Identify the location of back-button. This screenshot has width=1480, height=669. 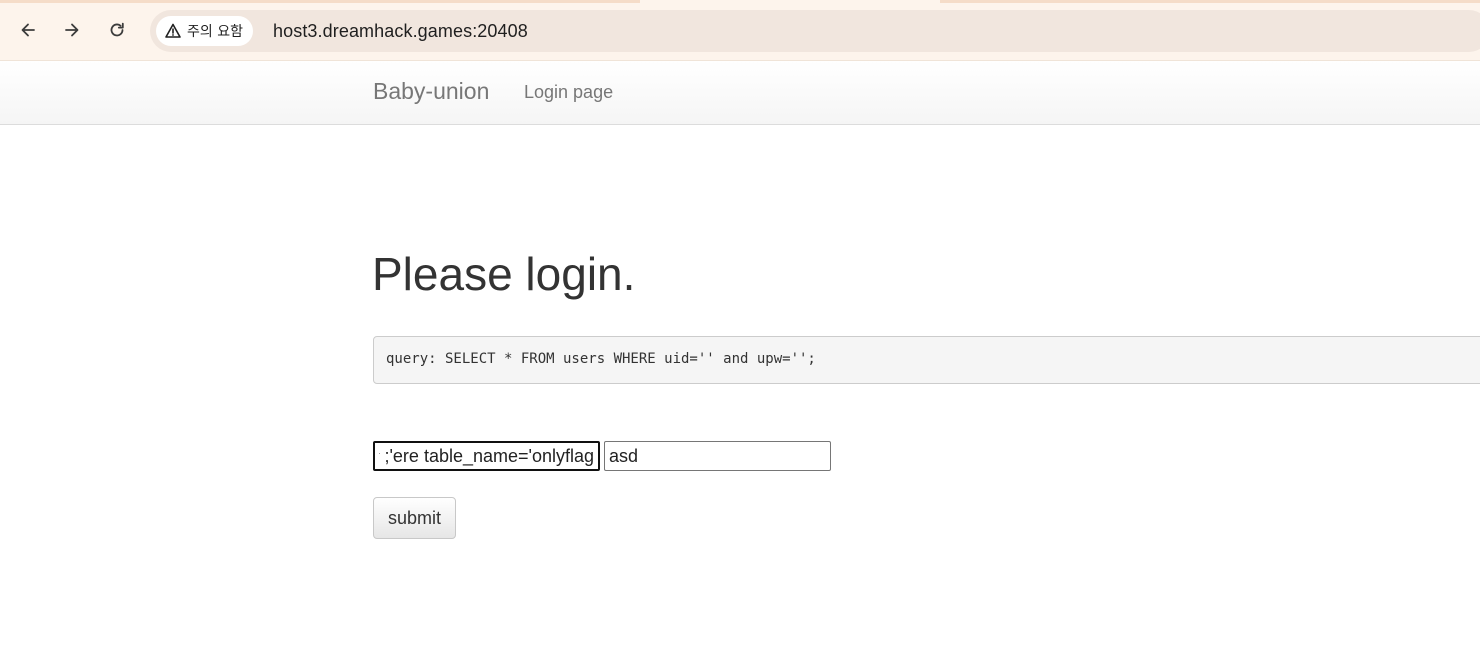
(28, 30).